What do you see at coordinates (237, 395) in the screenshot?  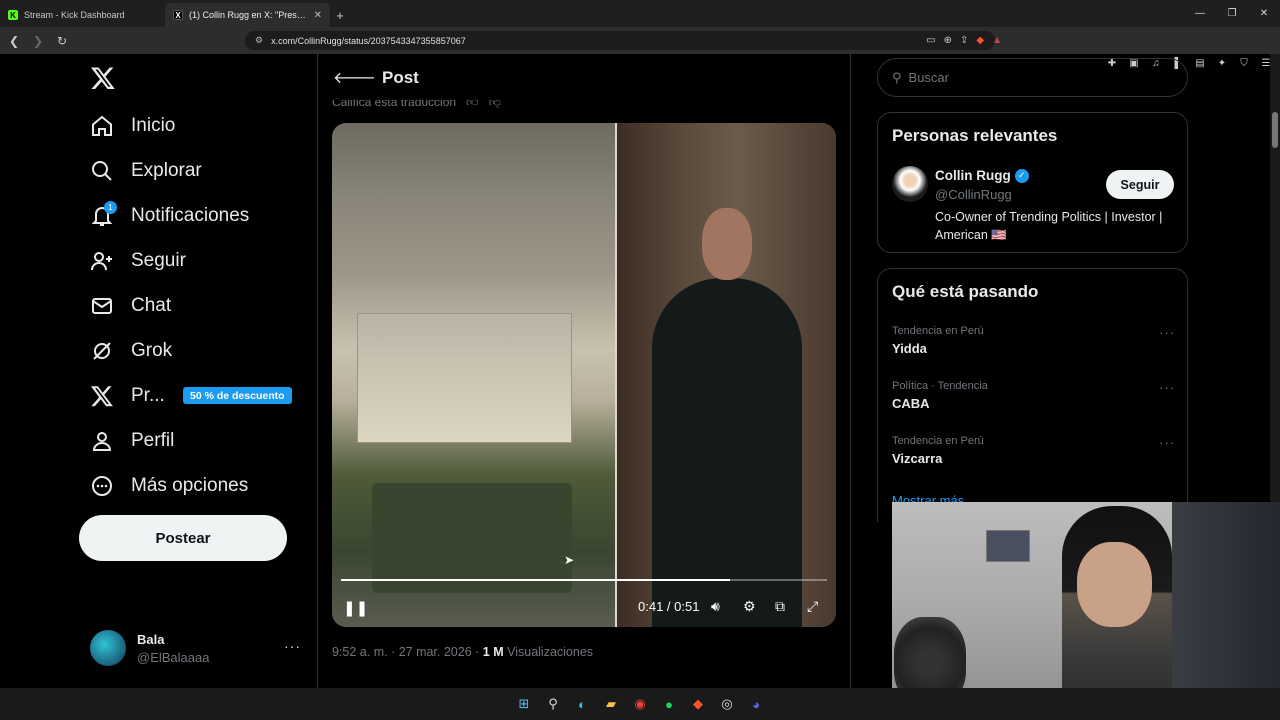 I see `premium-discount-badge: 50 % de descuento` at bounding box center [237, 395].